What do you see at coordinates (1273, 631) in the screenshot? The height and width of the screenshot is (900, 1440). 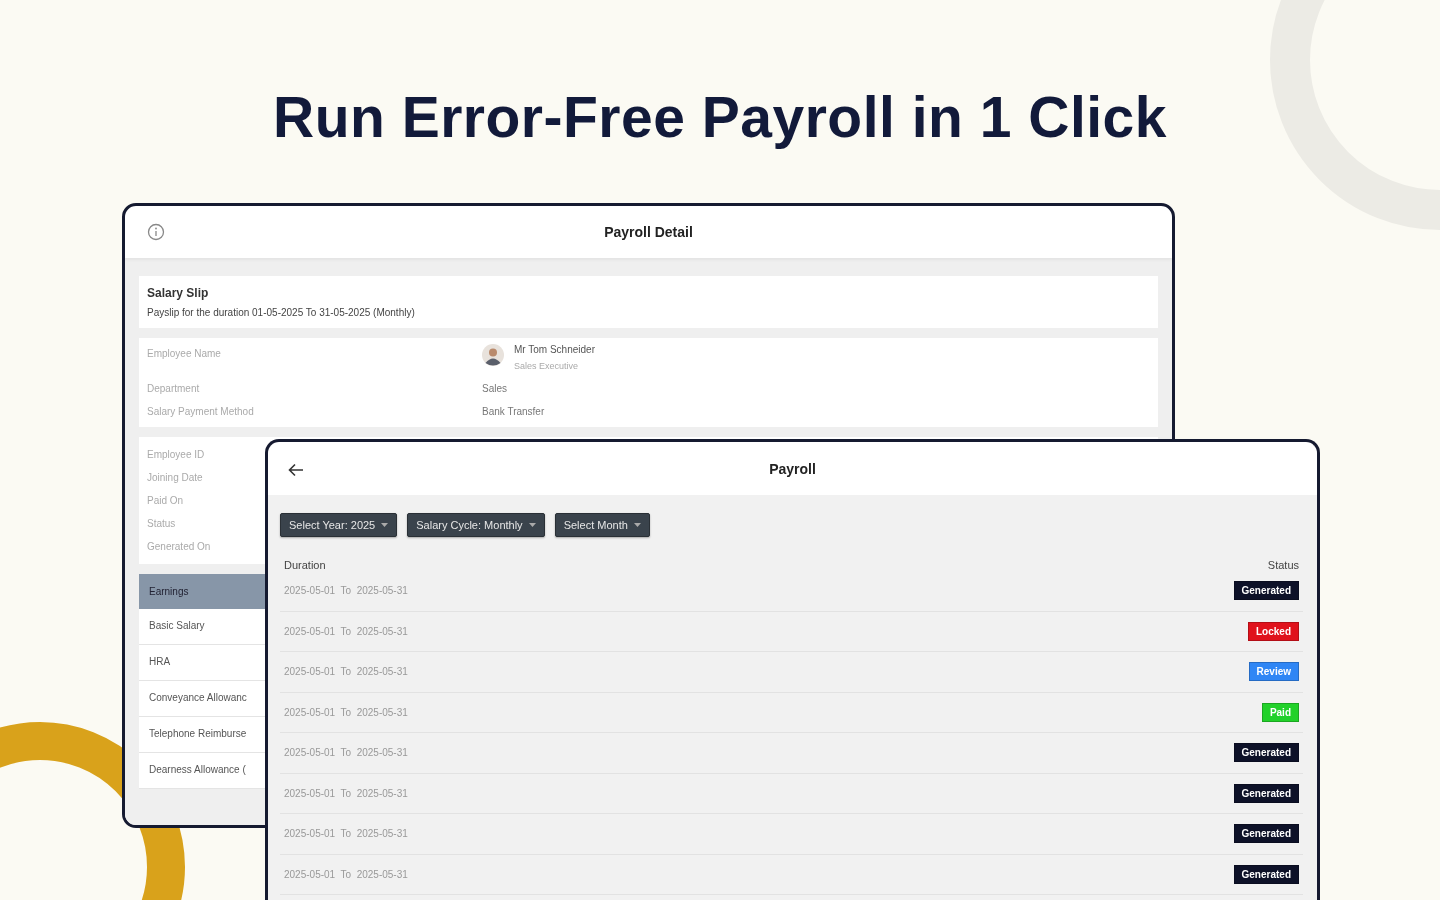 I see `status-badge: Locked` at bounding box center [1273, 631].